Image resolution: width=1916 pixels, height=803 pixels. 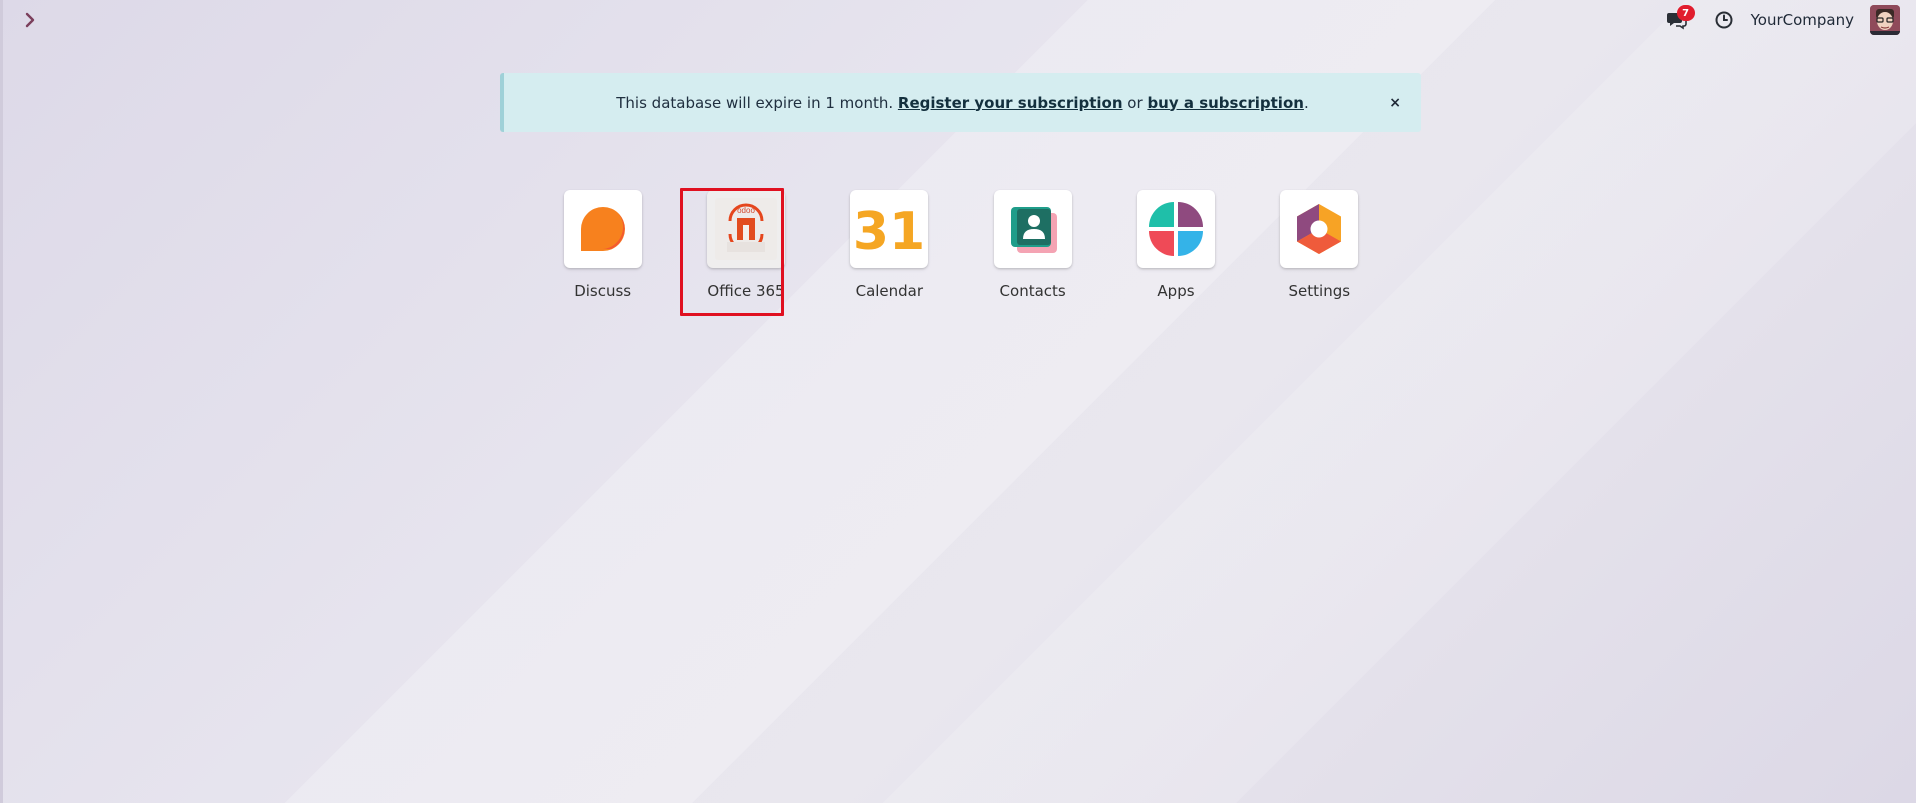 I want to click on app-apps: Apps, so click(x=1175, y=250).